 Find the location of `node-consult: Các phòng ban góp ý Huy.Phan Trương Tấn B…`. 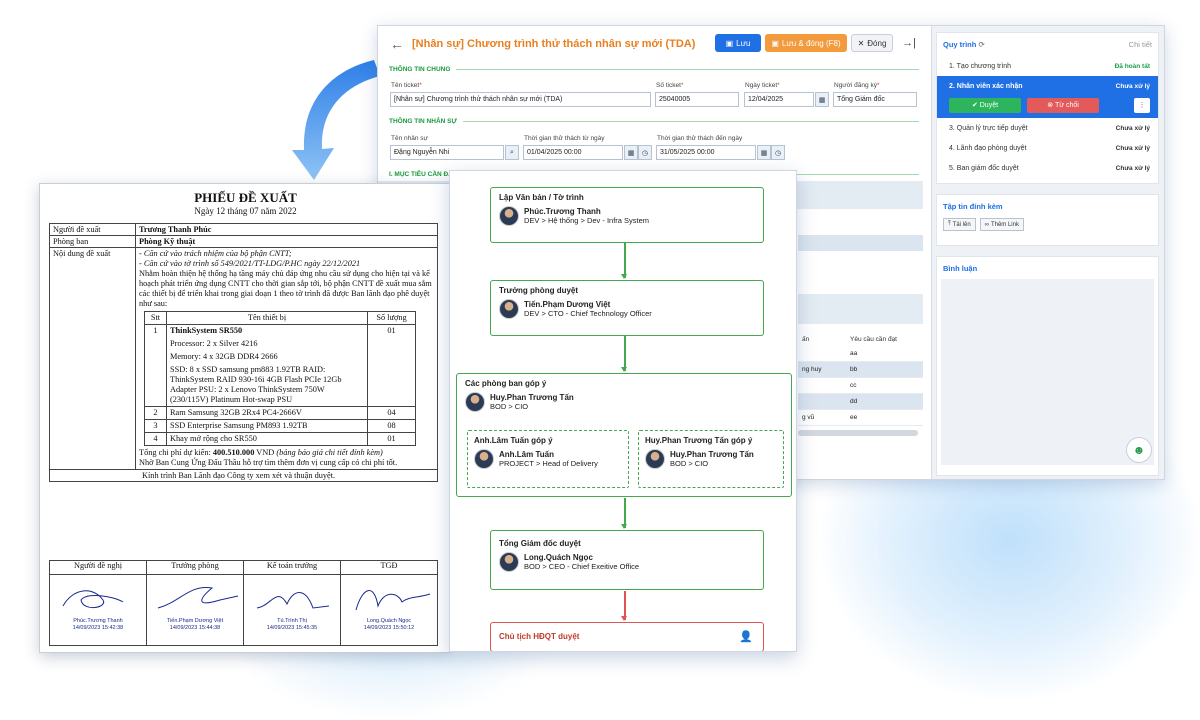

node-consult: Các phòng ban góp ý Huy.Phan Trương Tấn B… is located at coordinates (624, 435).